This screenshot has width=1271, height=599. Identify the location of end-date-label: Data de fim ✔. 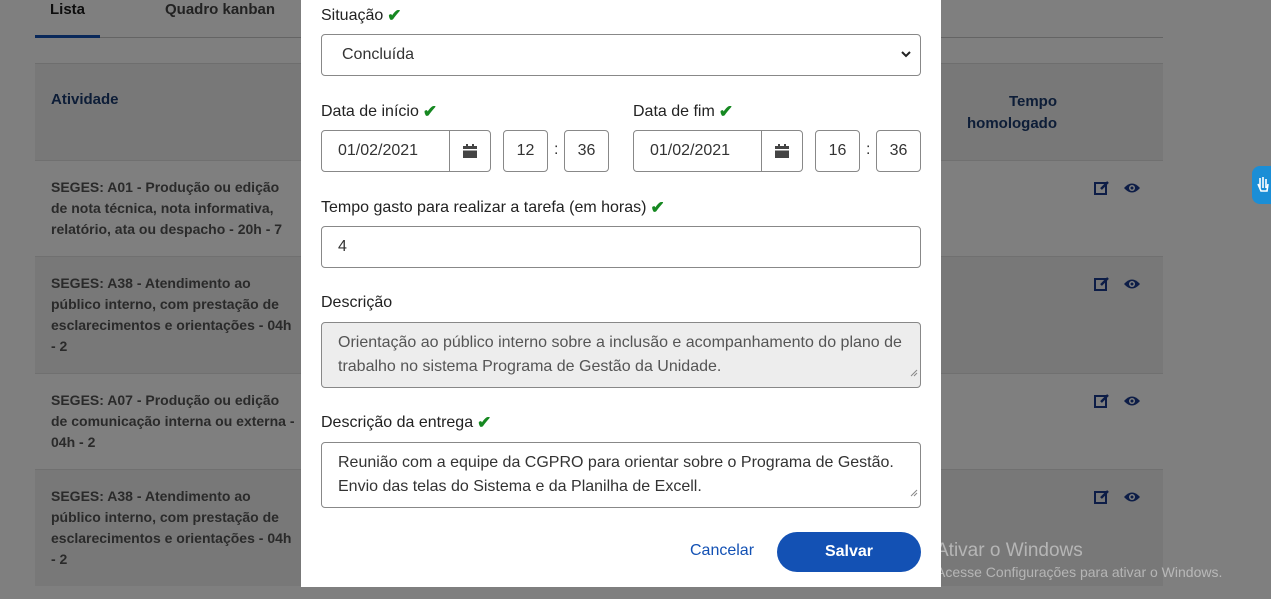
(683, 111).